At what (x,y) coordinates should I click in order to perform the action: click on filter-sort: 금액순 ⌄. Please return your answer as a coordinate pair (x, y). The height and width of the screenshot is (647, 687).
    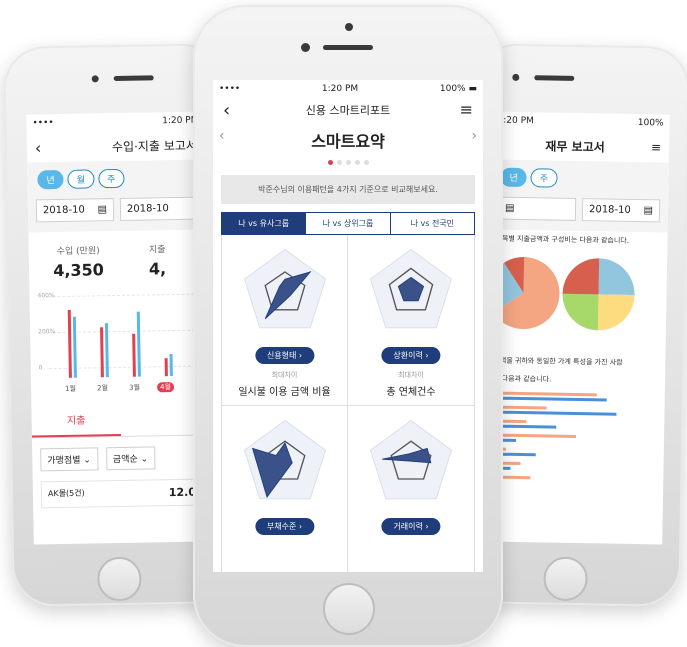
    Looking at the image, I should click on (130, 458).